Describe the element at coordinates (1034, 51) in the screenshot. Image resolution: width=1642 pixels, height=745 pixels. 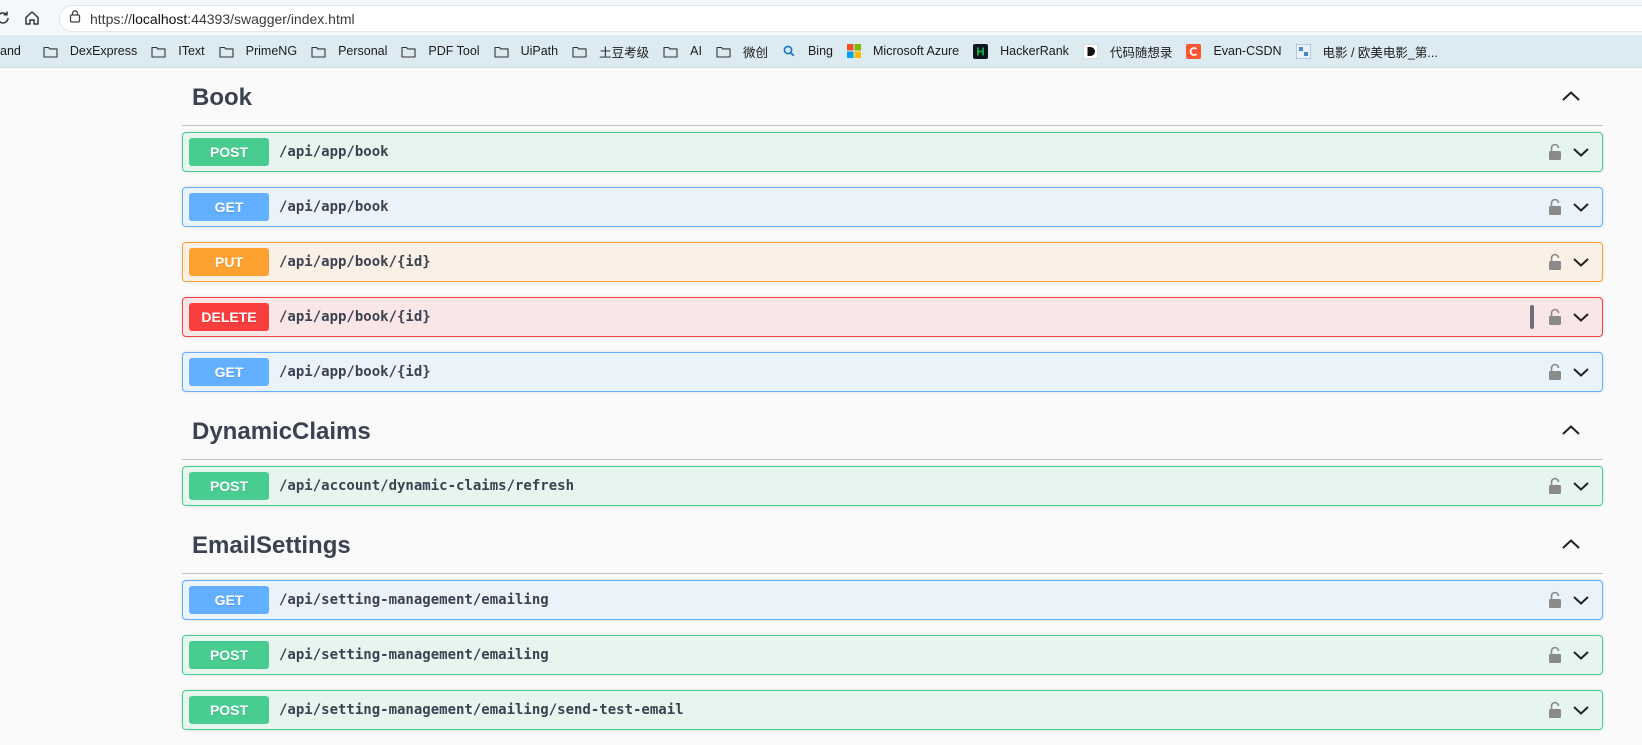
I see `bookmark-label: HackerRank` at that location.